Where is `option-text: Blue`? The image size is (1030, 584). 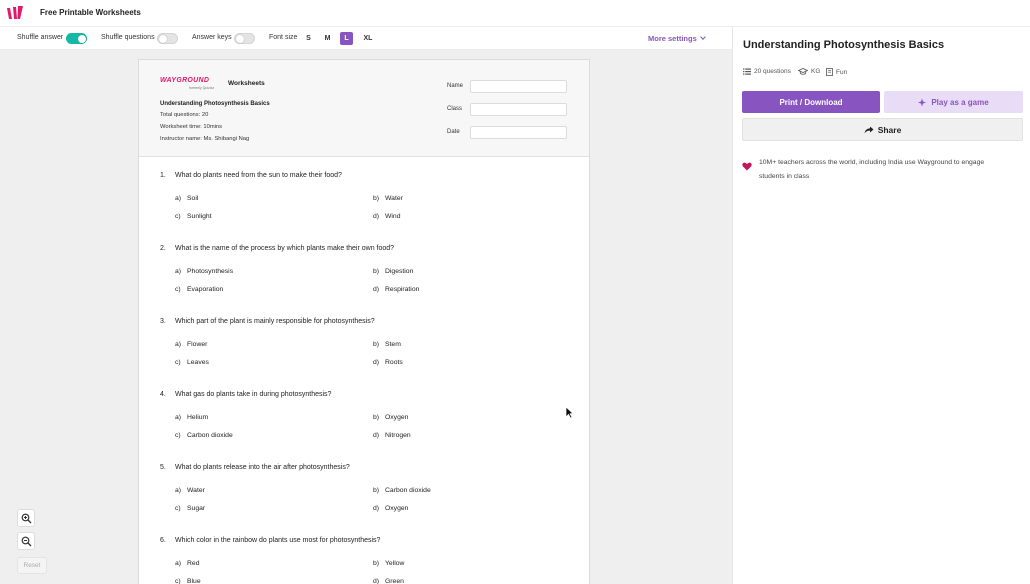 option-text: Blue is located at coordinates (194, 581).